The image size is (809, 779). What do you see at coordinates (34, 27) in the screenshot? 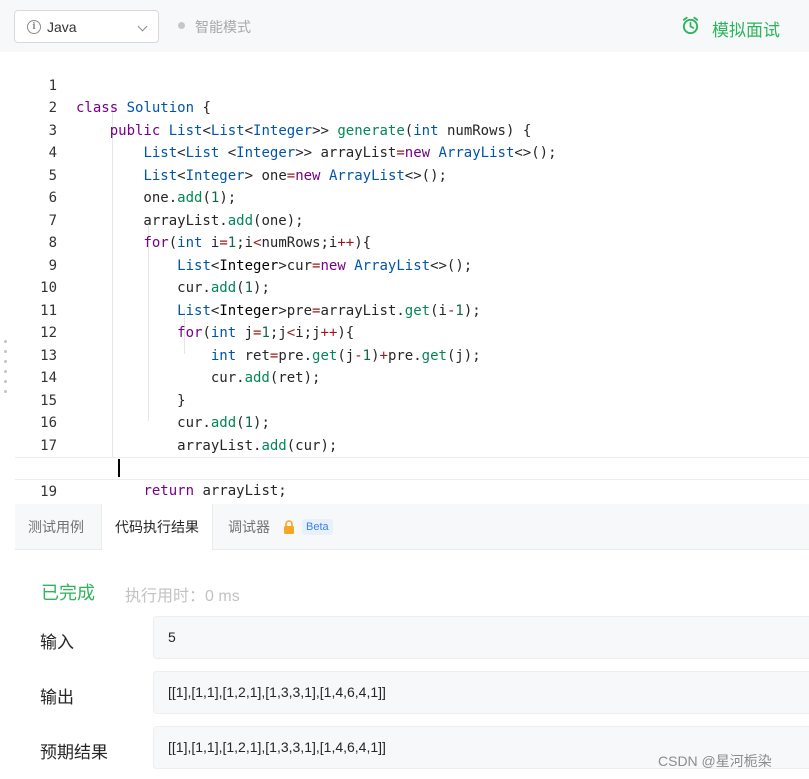
I see `info-icon: i` at bounding box center [34, 27].